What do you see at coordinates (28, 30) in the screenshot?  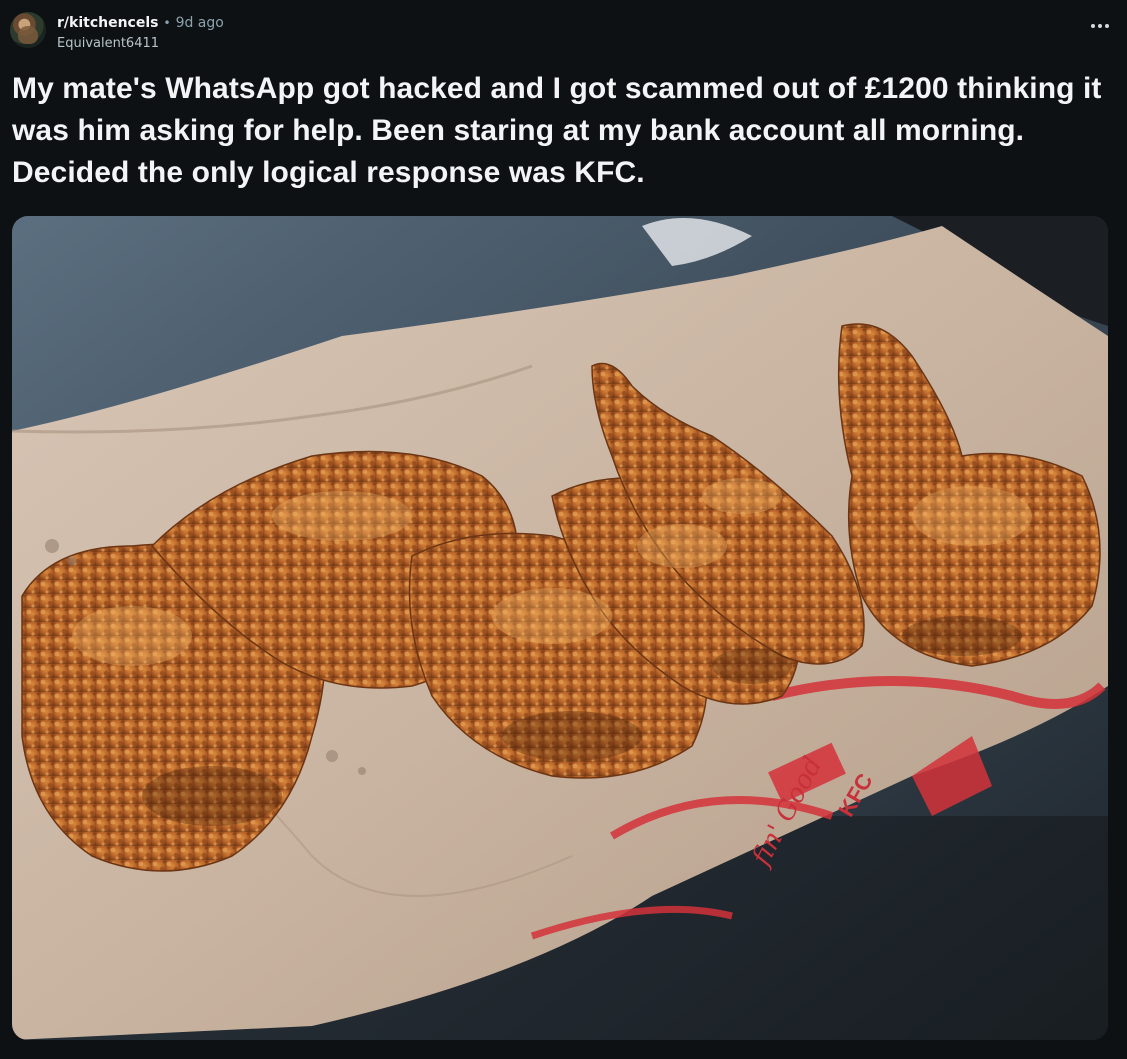 I see `subreddit-avatar` at bounding box center [28, 30].